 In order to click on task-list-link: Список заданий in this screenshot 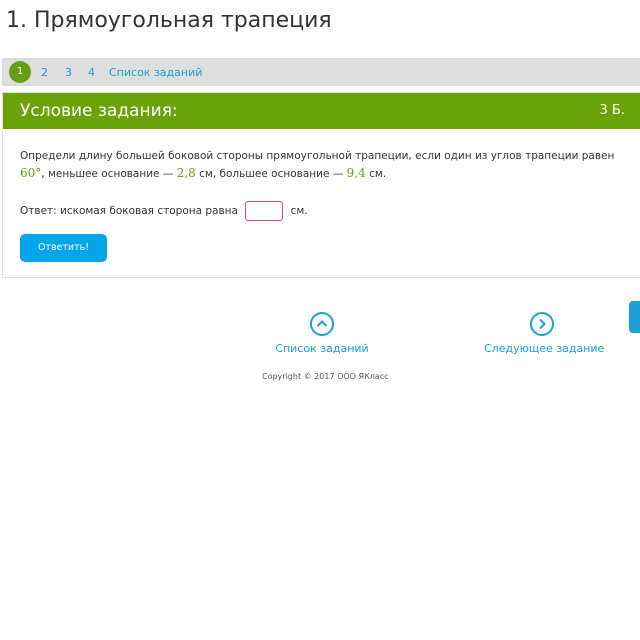, I will do `click(322, 333)`.